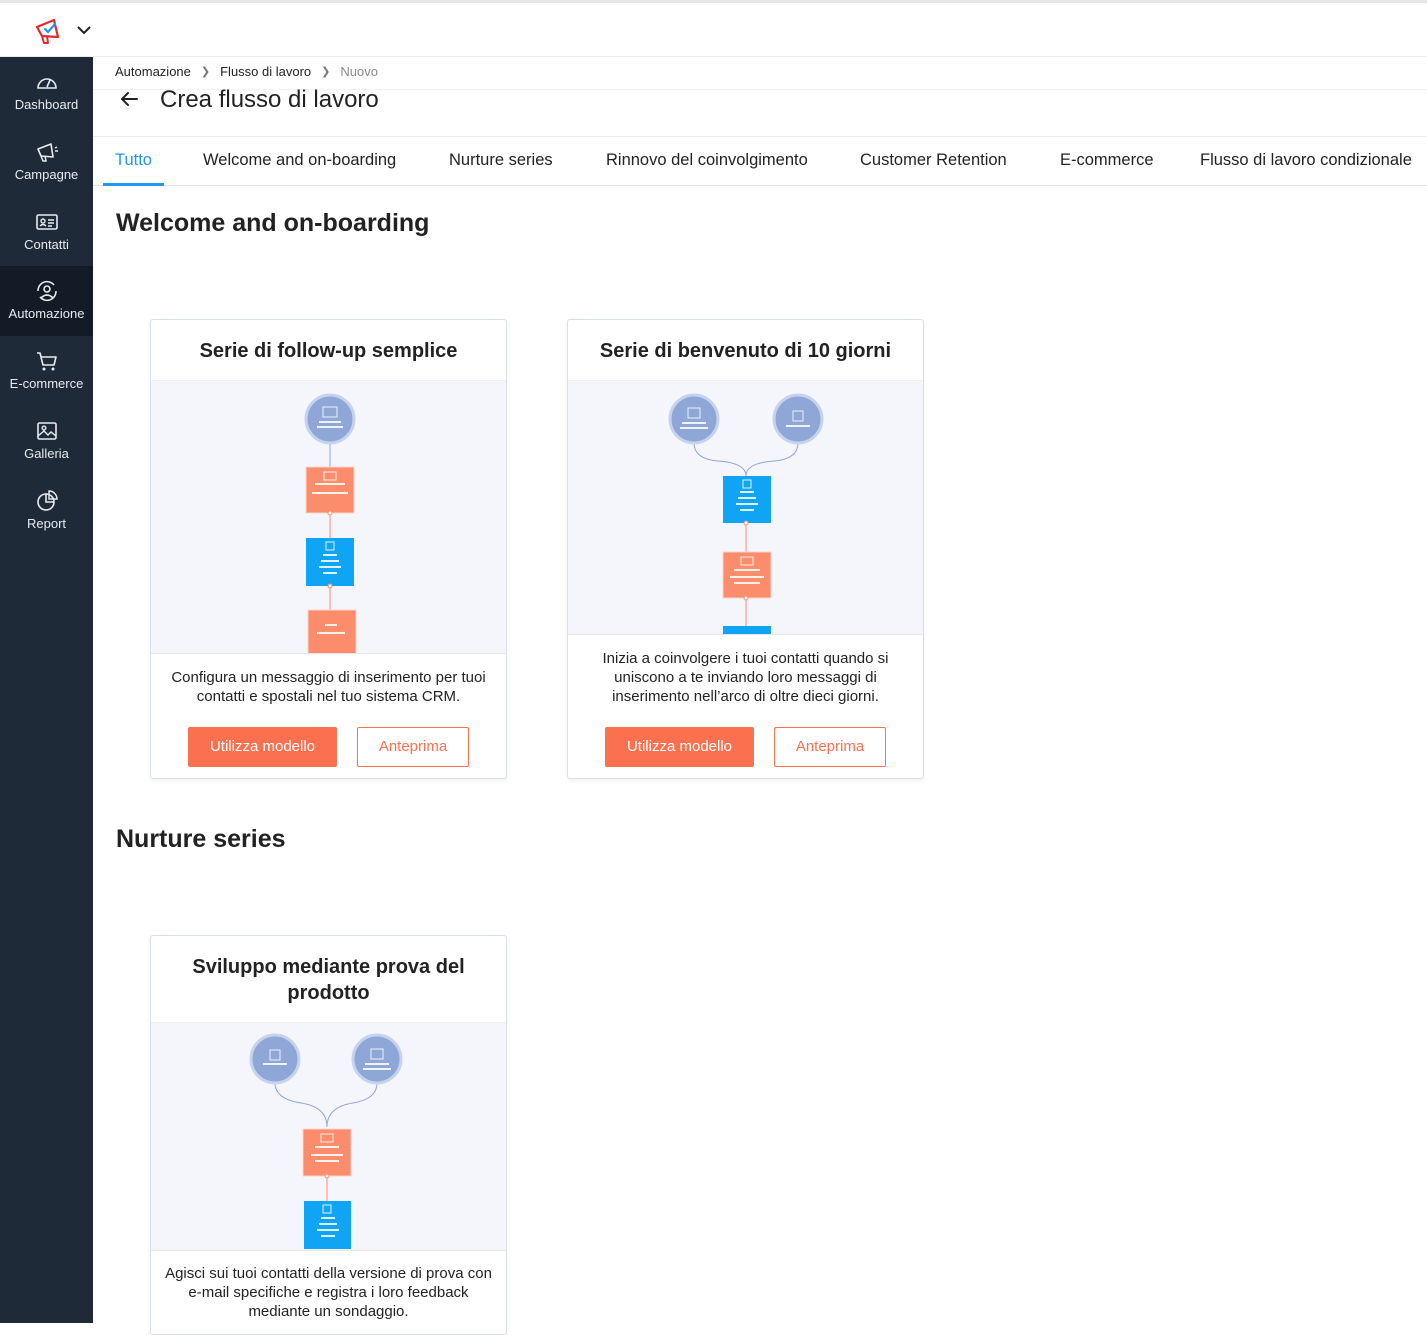  I want to click on section-title: Welcome and on-boarding, so click(273, 223).